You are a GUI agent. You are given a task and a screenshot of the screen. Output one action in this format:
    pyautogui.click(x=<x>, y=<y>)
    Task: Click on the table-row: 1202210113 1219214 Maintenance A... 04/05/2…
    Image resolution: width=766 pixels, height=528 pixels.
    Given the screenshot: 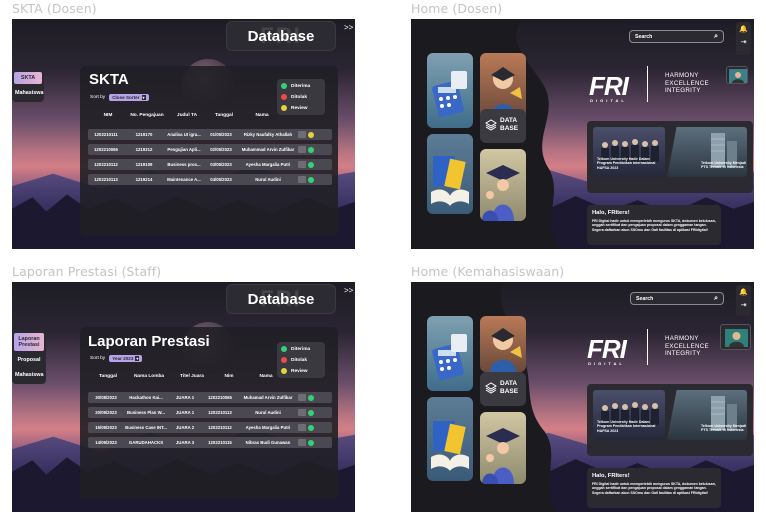 What is the action you would take?
    pyautogui.click(x=210, y=179)
    